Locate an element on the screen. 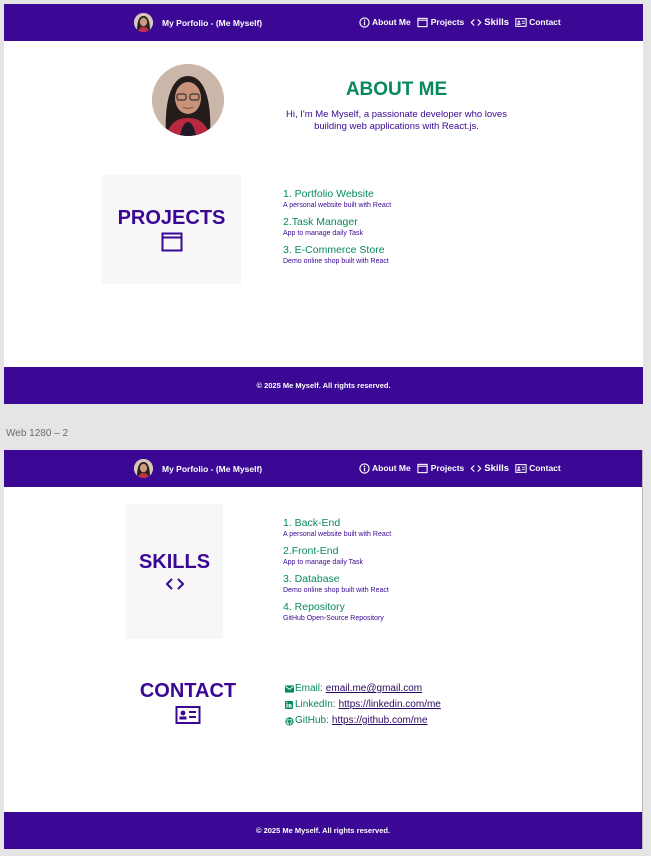  list-item: 2.Task Manager App to manage daily Task is located at coordinates (337, 227).